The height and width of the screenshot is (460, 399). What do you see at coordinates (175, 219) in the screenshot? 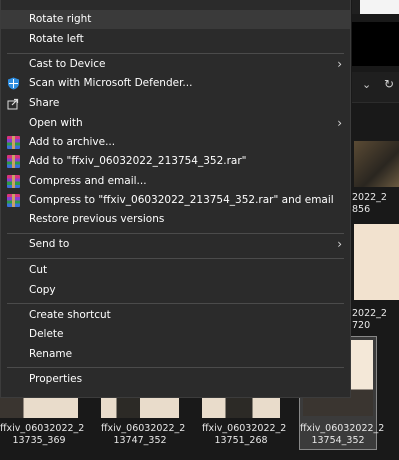
I see `menu-item-restore-previous-versions: Restore previous versions` at bounding box center [175, 219].